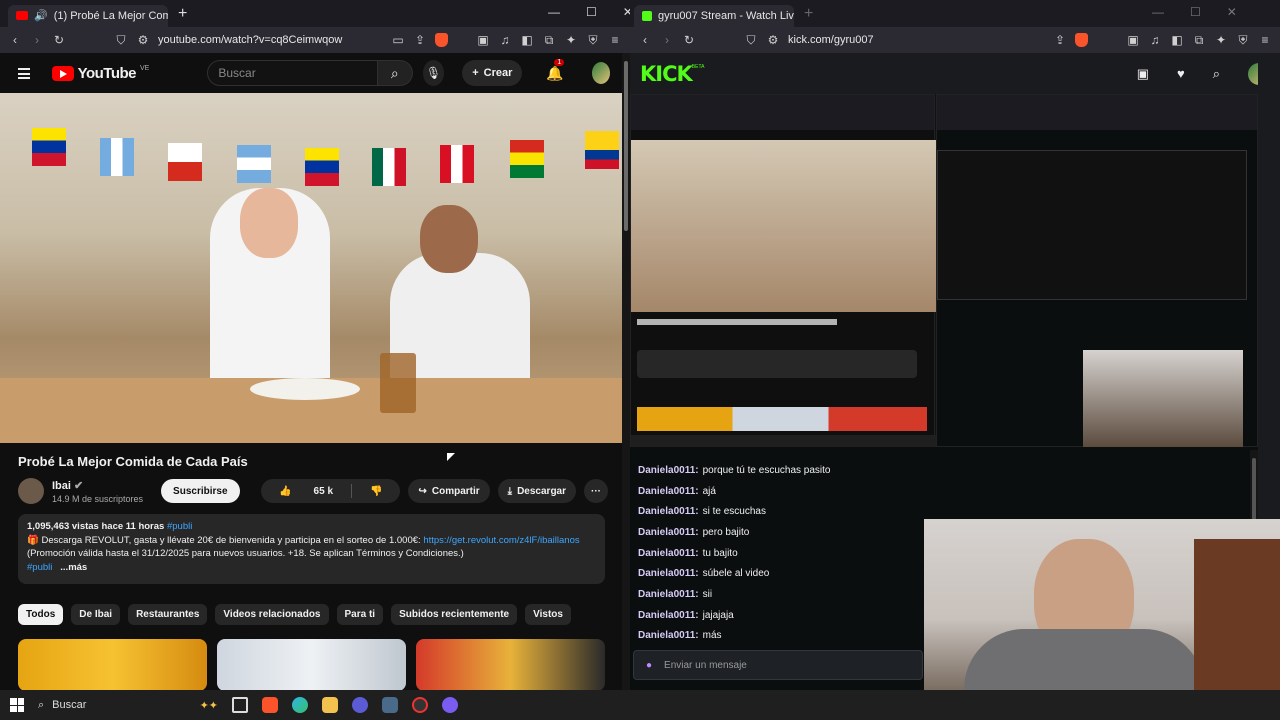 This screenshot has width=1280, height=720. What do you see at coordinates (73, 567) in the screenshot?
I see `show-more-link: ...más` at bounding box center [73, 567].